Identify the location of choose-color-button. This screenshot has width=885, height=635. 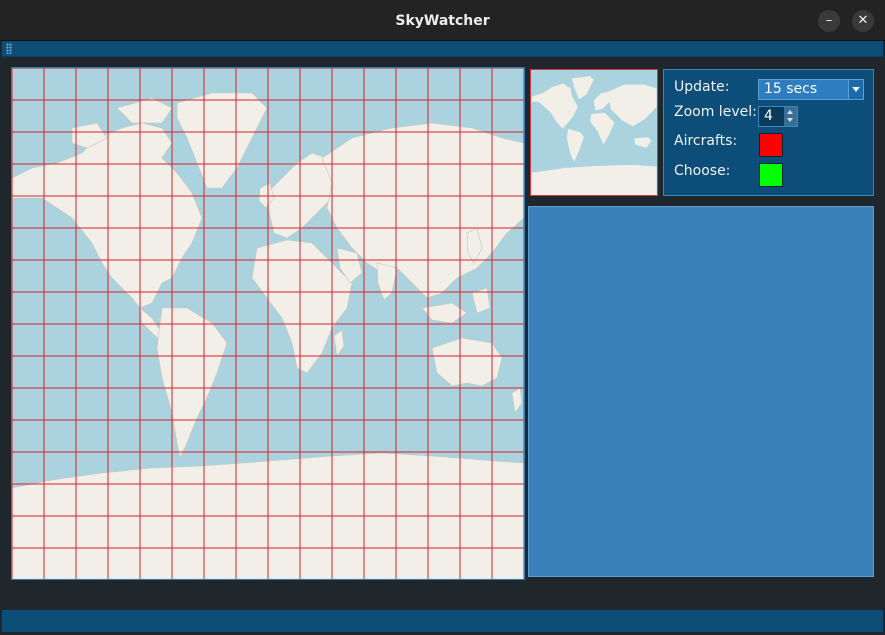
(771, 175).